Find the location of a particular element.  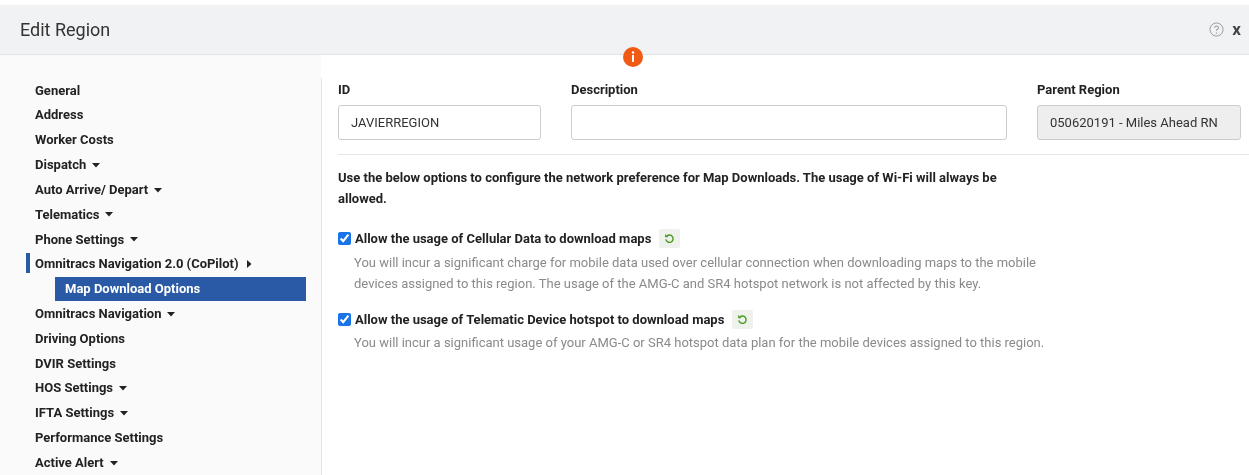

sidebar-item: Omnitracs Navigation is located at coordinates (105, 313).